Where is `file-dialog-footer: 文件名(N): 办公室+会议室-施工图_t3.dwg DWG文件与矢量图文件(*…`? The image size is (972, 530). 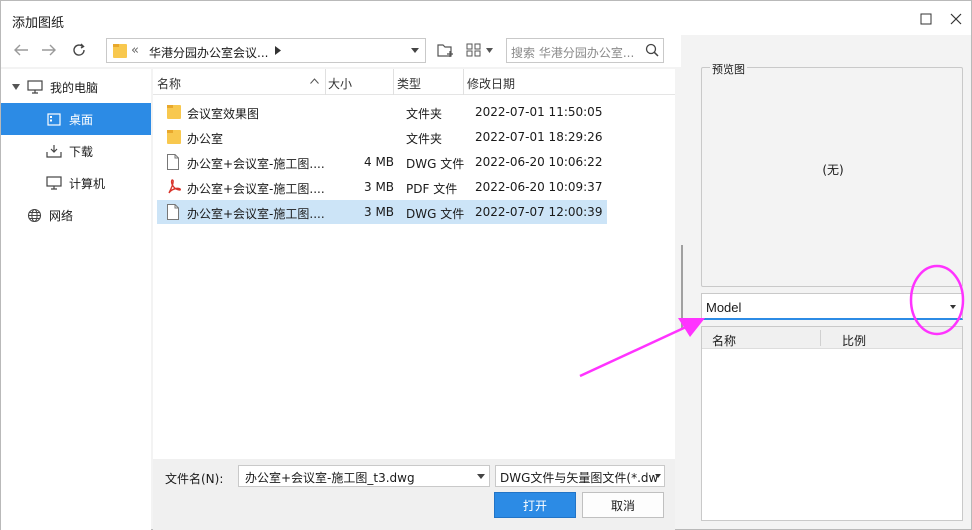 file-dialog-footer: 文件名(N): 办公室+会议室-施工图_t3.dwg DWG文件与矢量图文件(*… is located at coordinates (414, 494).